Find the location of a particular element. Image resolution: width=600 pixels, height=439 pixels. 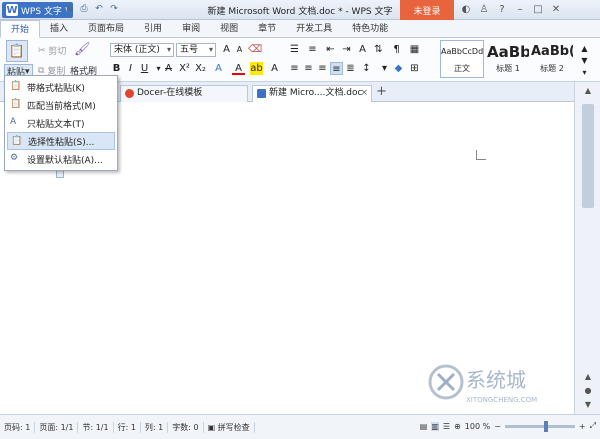

bullets-icon: ☰ is located at coordinates (294, 49).